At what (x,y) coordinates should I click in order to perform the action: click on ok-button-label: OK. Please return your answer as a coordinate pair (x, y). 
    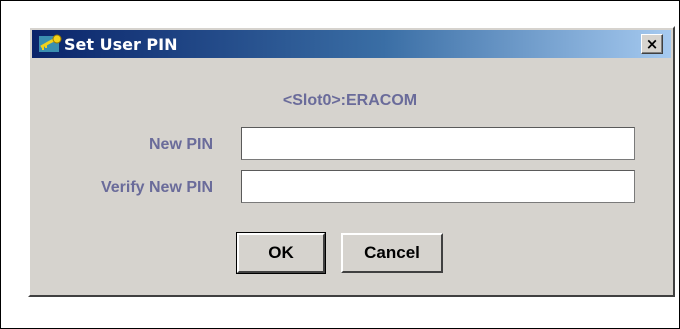
    Looking at the image, I should click on (281, 252).